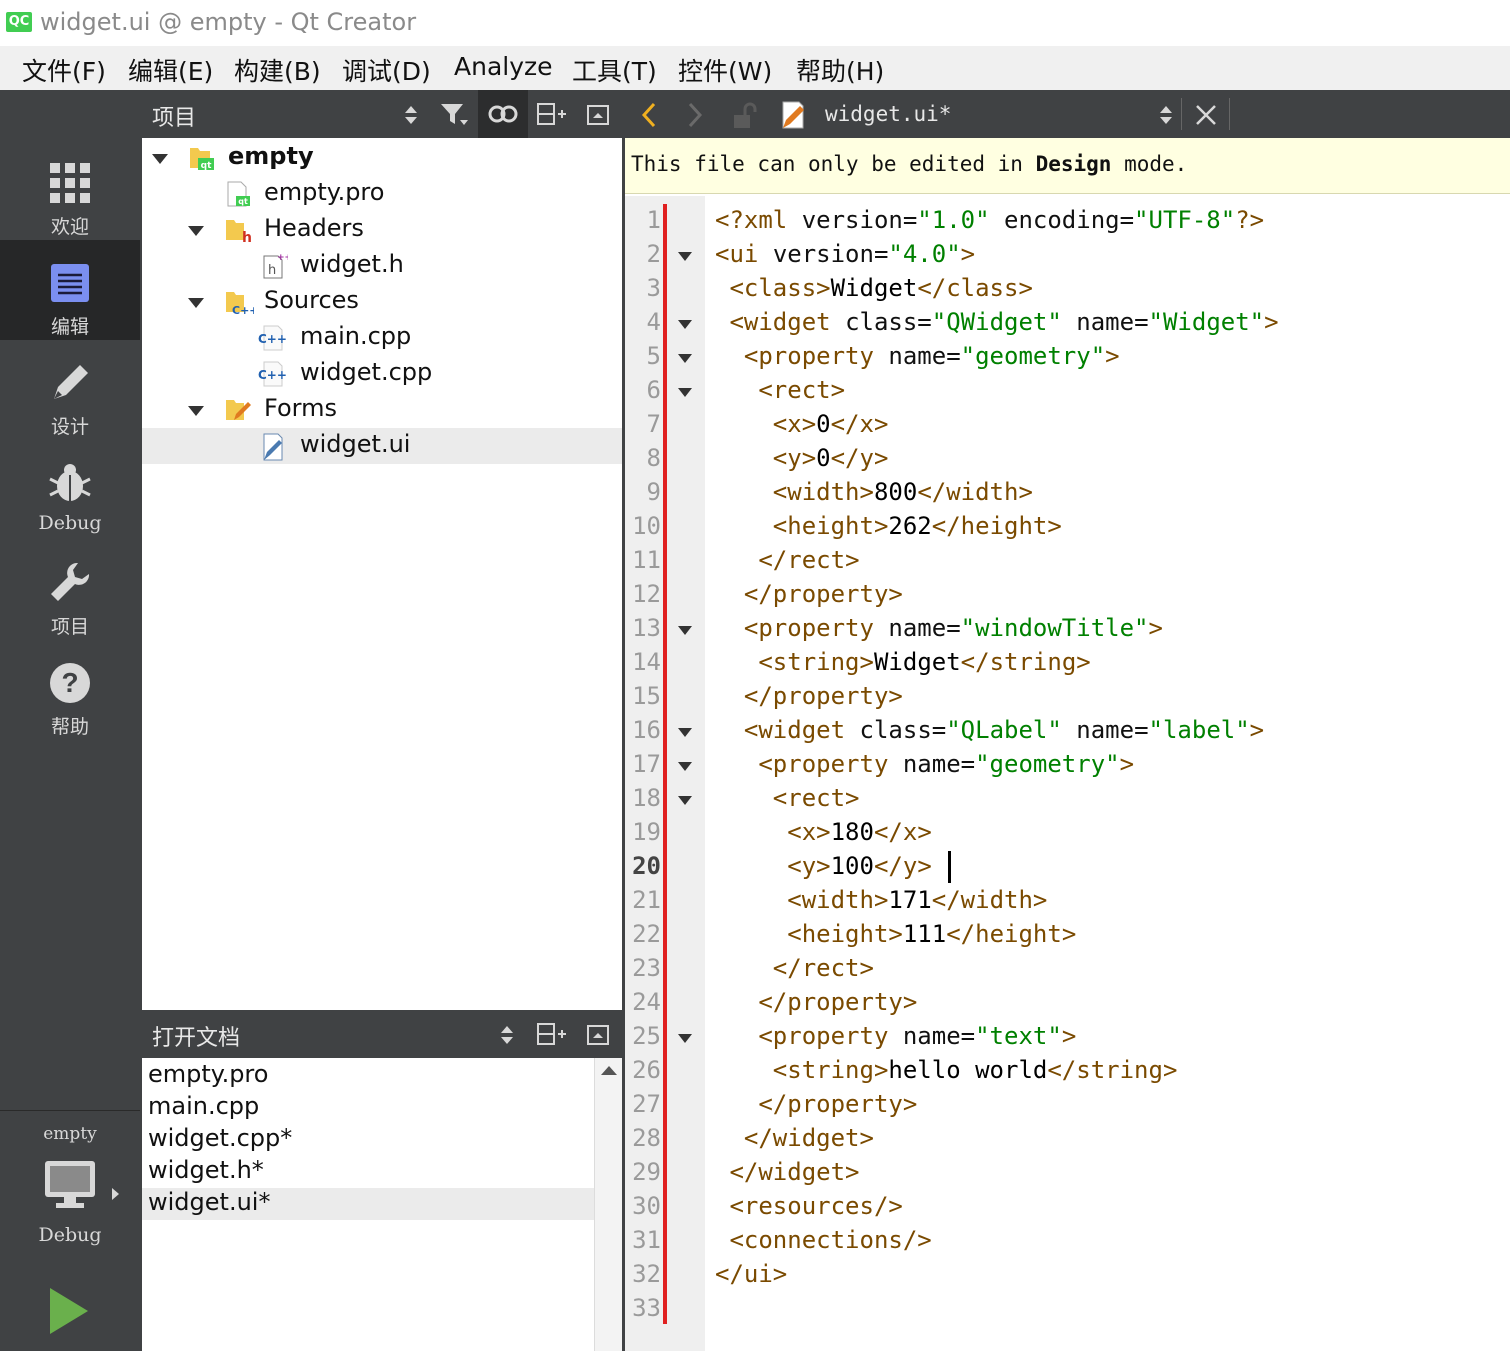 This screenshot has width=1510, height=1351. I want to click on menu-build: 构建(B), so click(277, 70).